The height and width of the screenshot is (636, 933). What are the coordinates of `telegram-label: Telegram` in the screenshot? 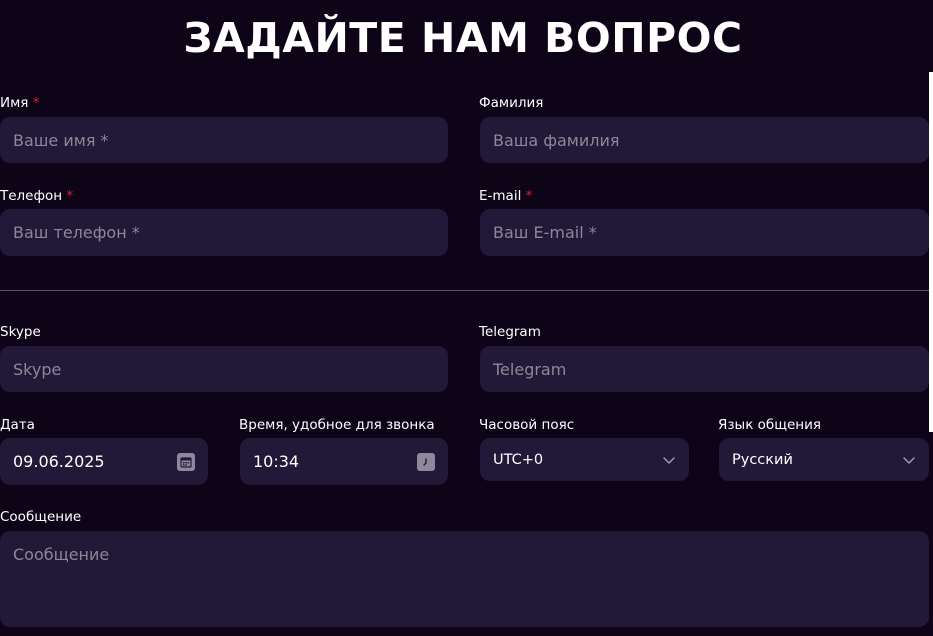 It's located at (510, 332).